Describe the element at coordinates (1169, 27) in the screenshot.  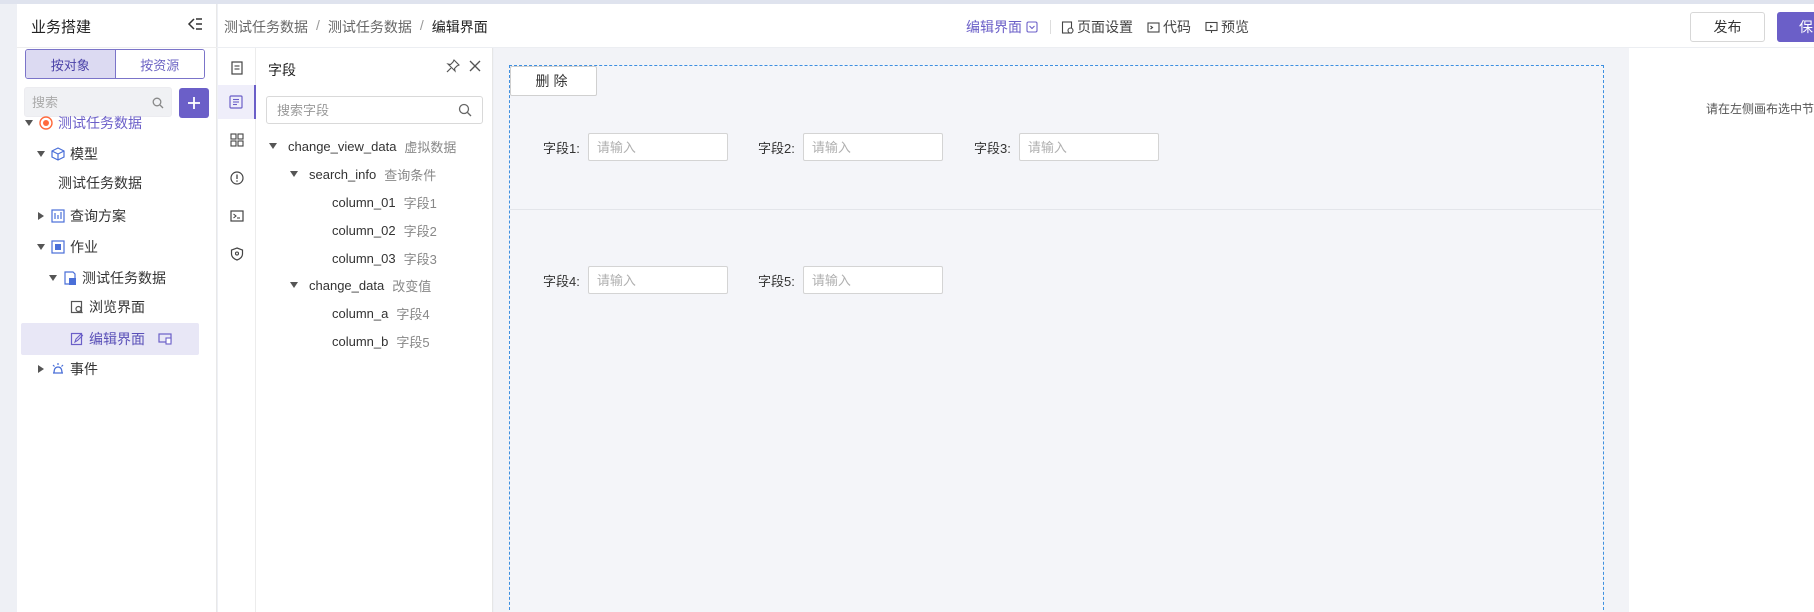
I see `code-button: 代码` at that location.